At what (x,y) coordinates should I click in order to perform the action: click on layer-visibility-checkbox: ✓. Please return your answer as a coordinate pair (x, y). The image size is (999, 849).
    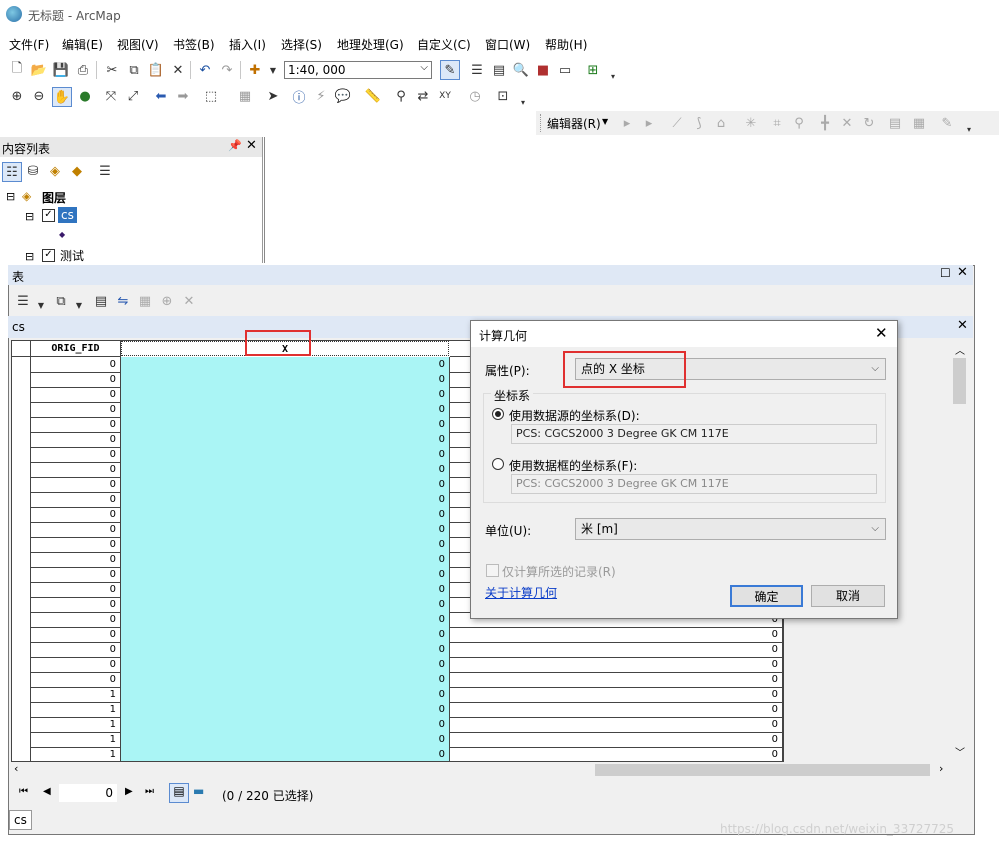
    Looking at the image, I should click on (48, 255).